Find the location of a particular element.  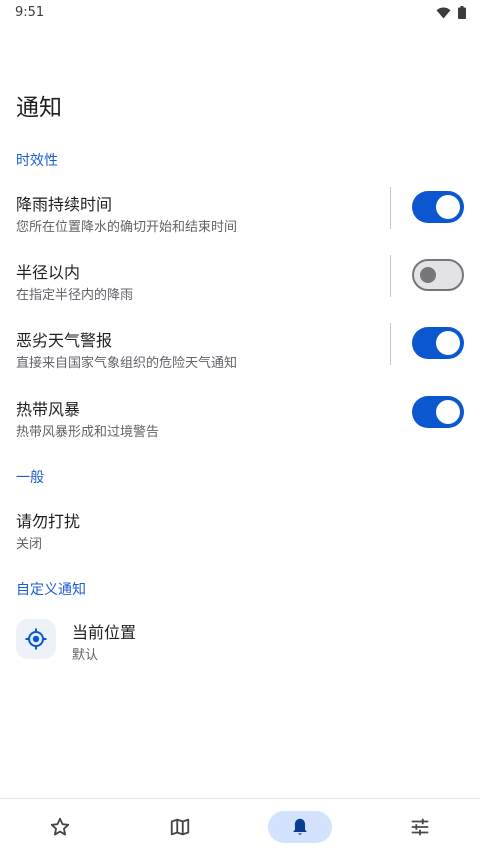

nav-favorites is located at coordinates (60, 827).